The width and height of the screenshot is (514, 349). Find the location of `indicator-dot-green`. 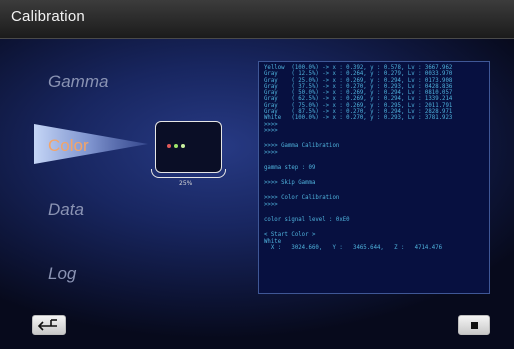

indicator-dot-green is located at coordinates (176, 146).